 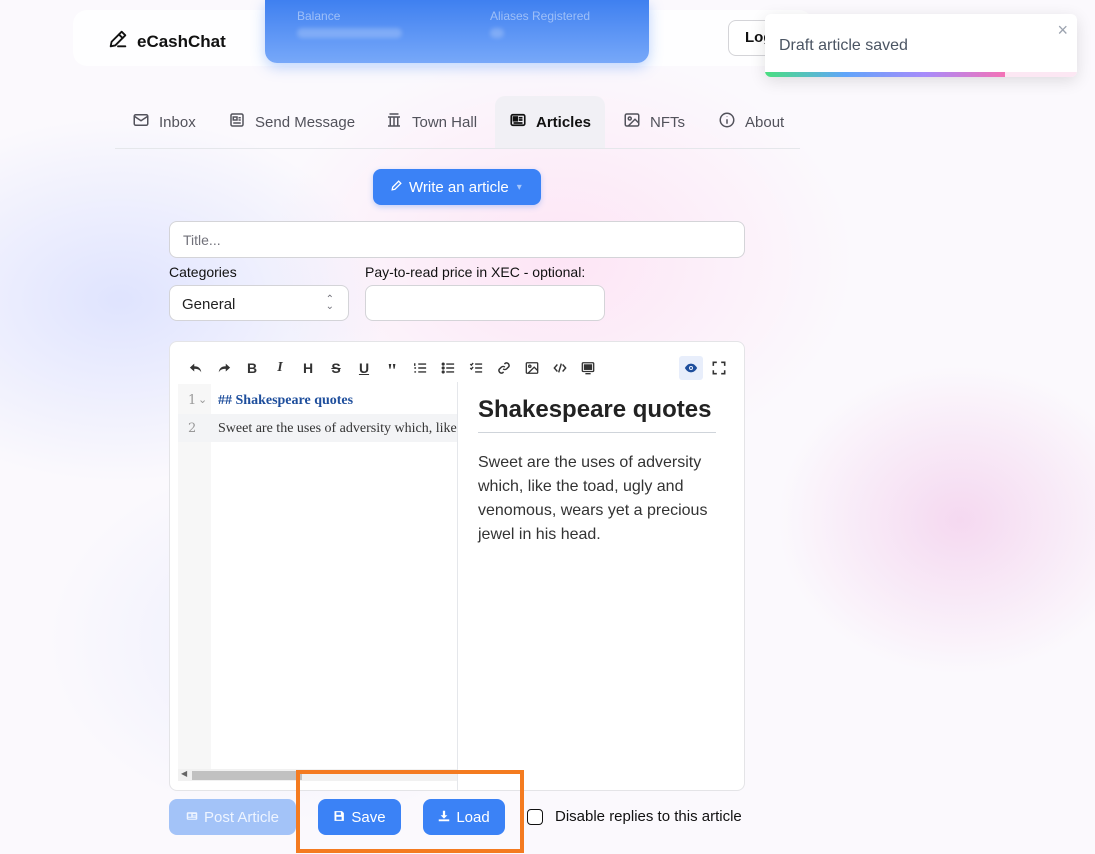 What do you see at coordinates (224, 368) in the screenshot?
I see `redo-icon` at bounding box center [224, 368].